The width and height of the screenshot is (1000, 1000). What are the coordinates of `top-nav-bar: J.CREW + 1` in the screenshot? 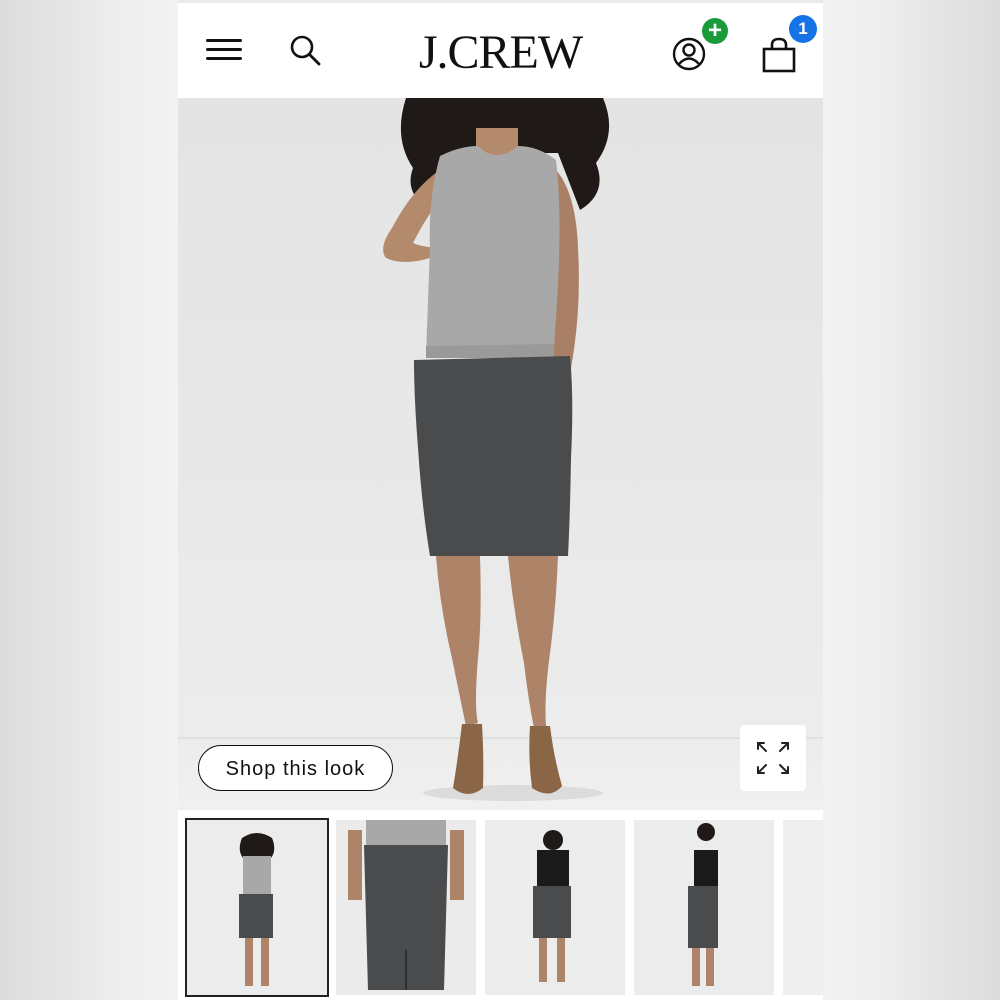 It's located at (500, 49).